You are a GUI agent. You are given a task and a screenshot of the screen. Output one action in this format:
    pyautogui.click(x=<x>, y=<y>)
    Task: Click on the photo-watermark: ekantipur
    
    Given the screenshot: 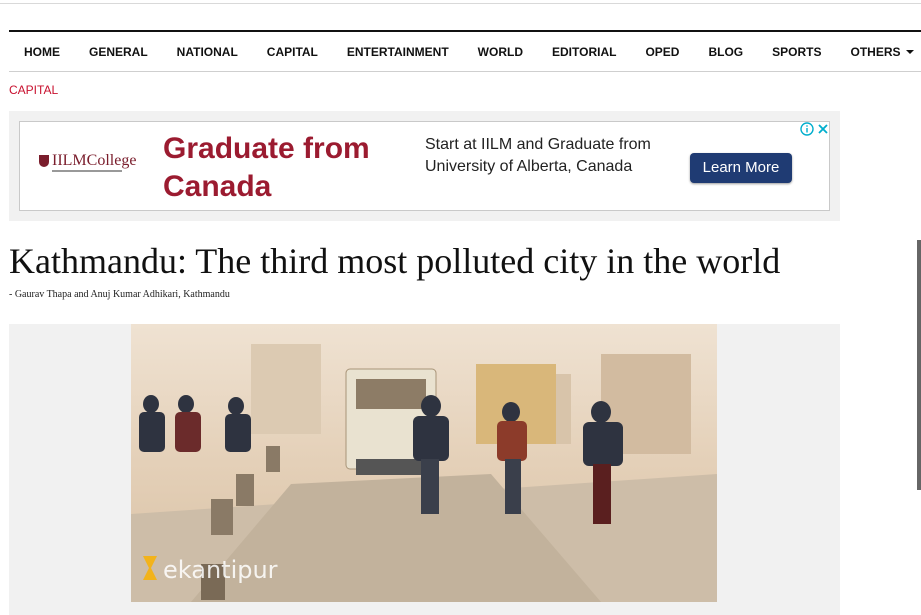 What is the action you would take?
    pyautogui.click(x=220, y=570)
    